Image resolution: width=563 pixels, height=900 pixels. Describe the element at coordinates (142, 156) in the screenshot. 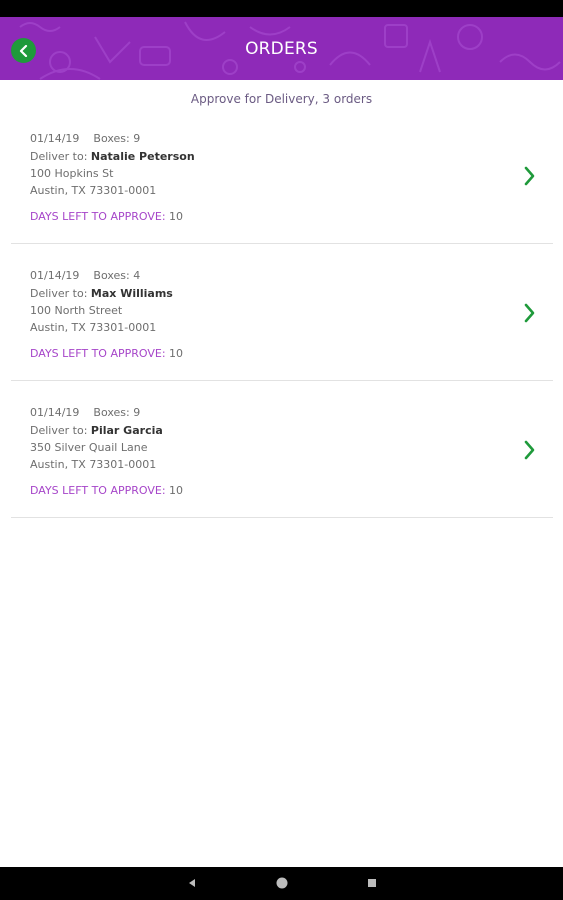

I see `recipient-name: Natalie Peterson` at that location.